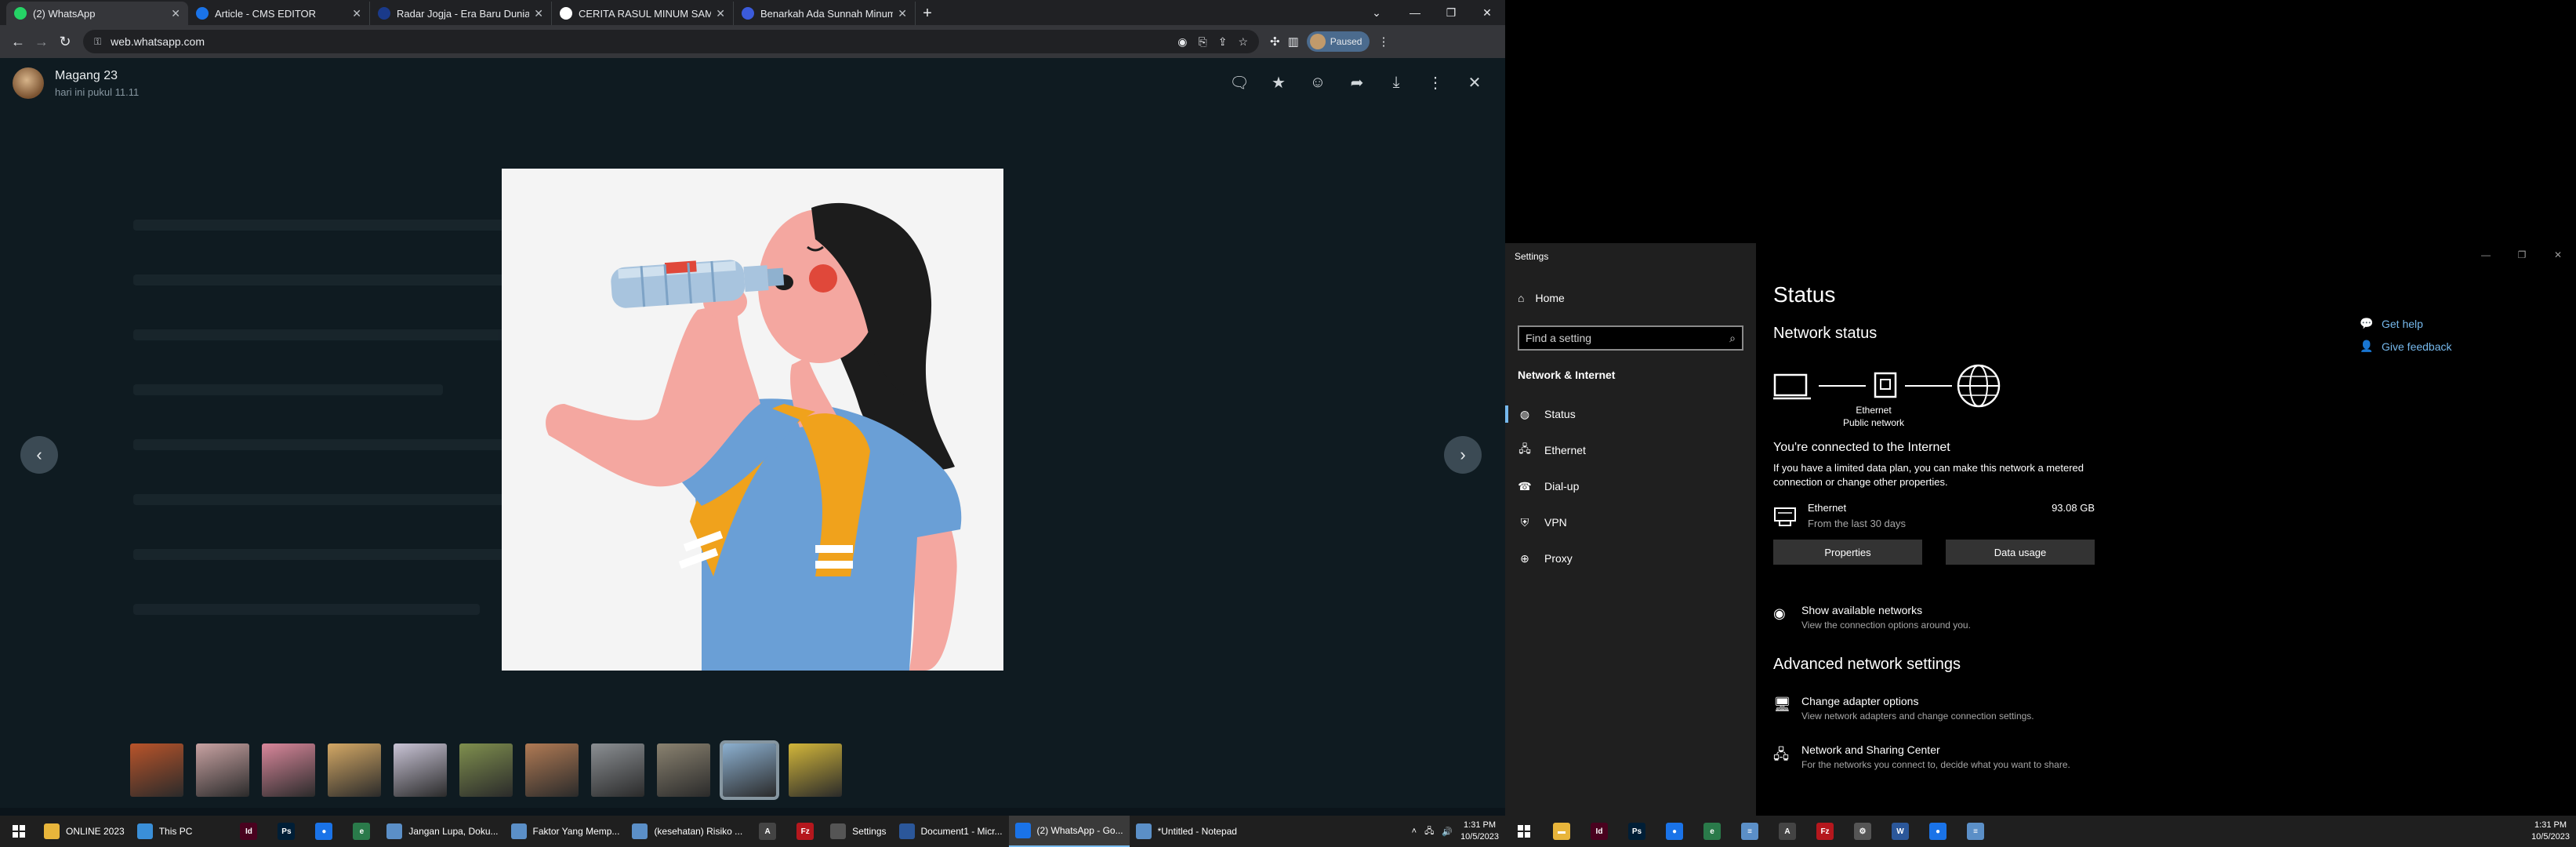  What do you see at coordinates (1187, 831) in the screenshot?
I see `taskbar-button: *Untitled - Notepad` at bounding box center [1187, 831].